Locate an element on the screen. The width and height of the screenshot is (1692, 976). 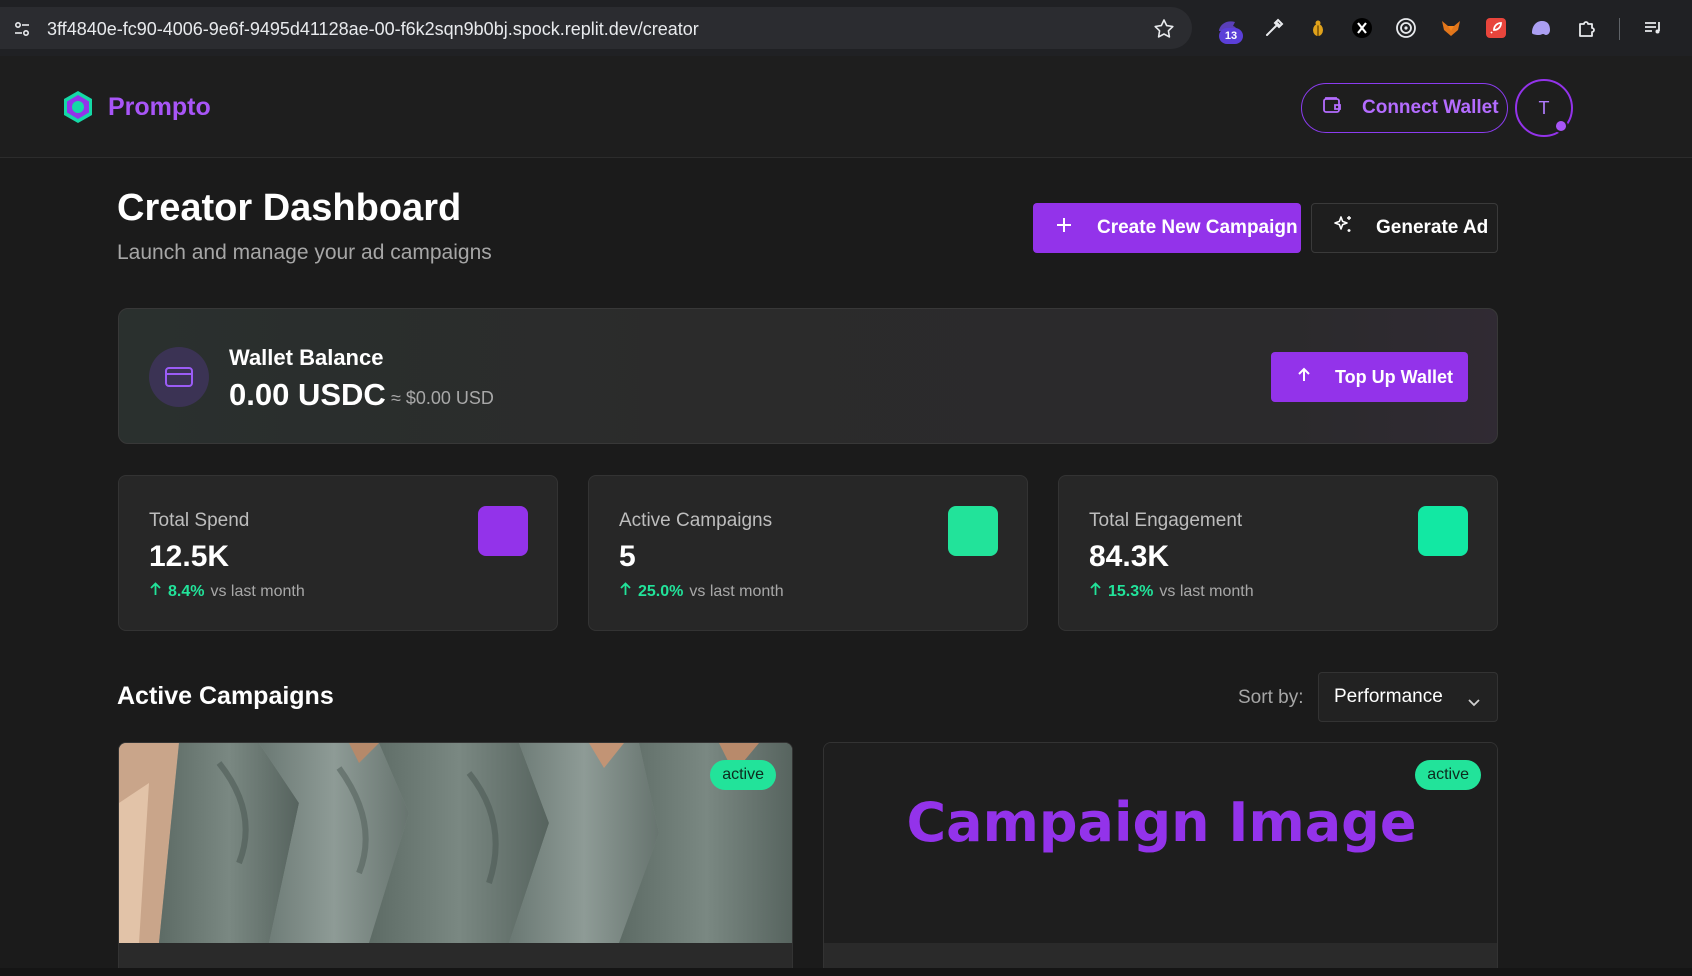
connect-wallet-label: Connect Wallet is located at coordinates (1430, 107).